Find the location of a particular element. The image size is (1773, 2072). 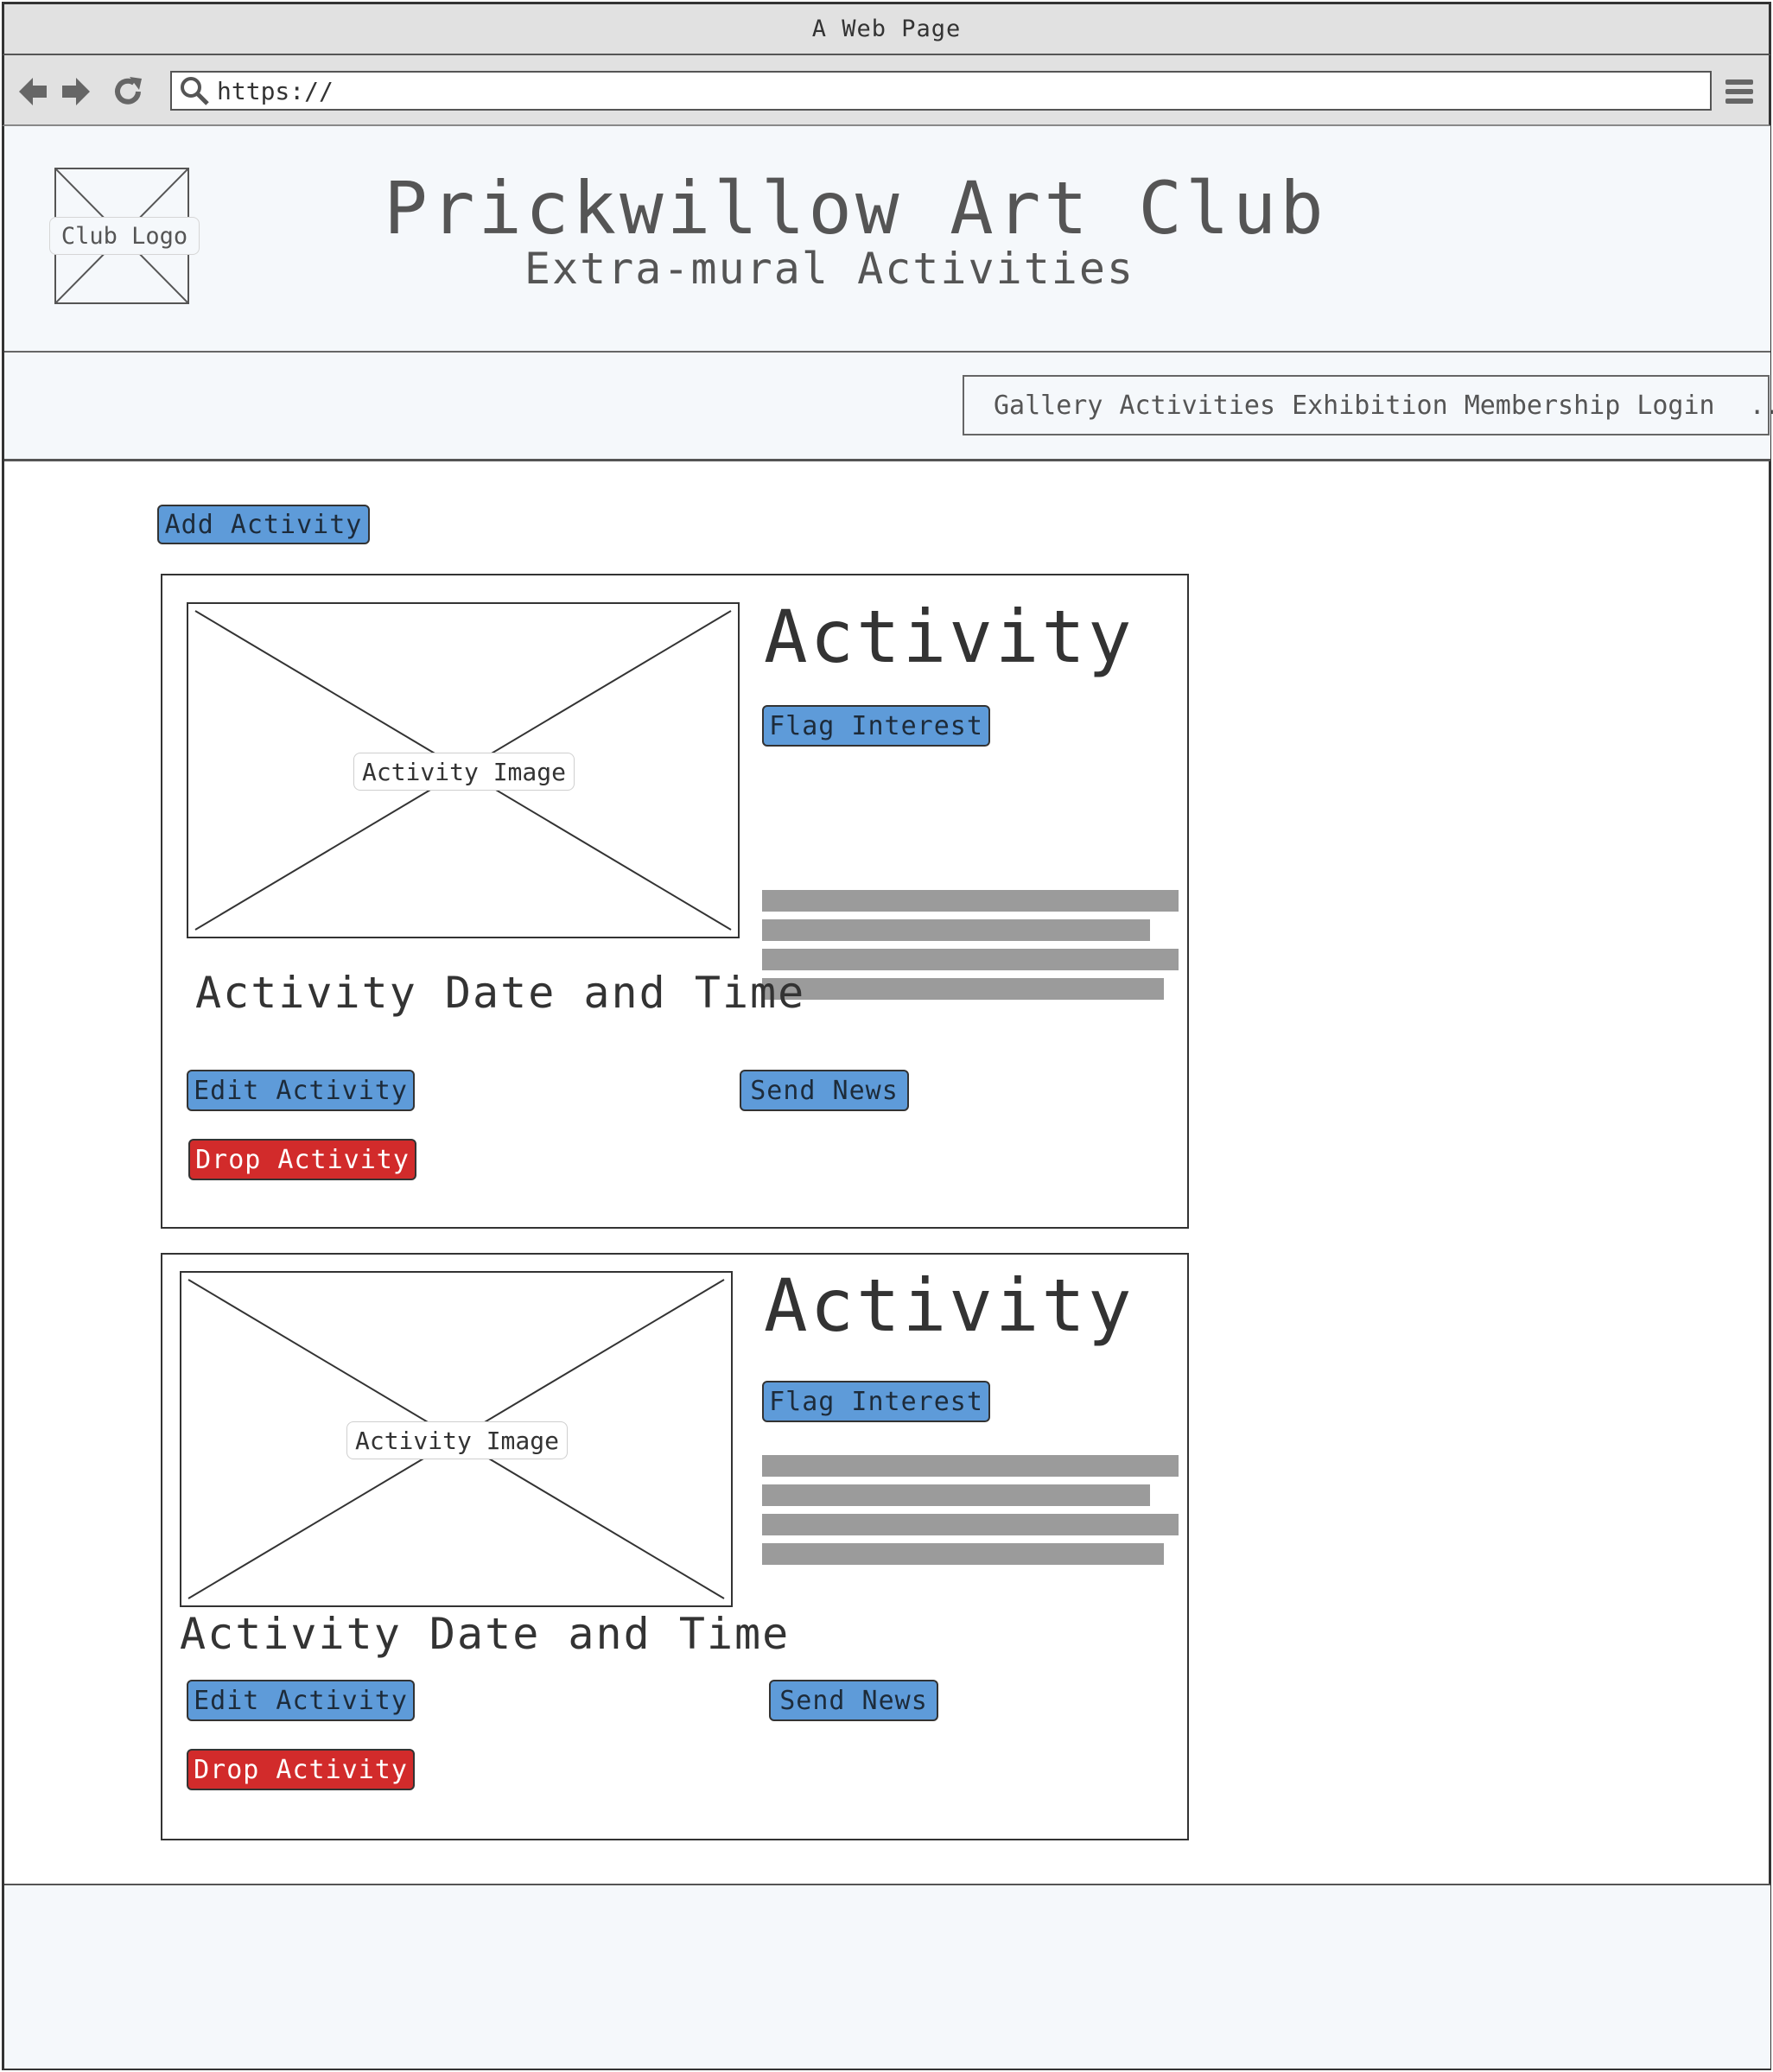

back-arrow-icon is located at coordinates (33, 91).